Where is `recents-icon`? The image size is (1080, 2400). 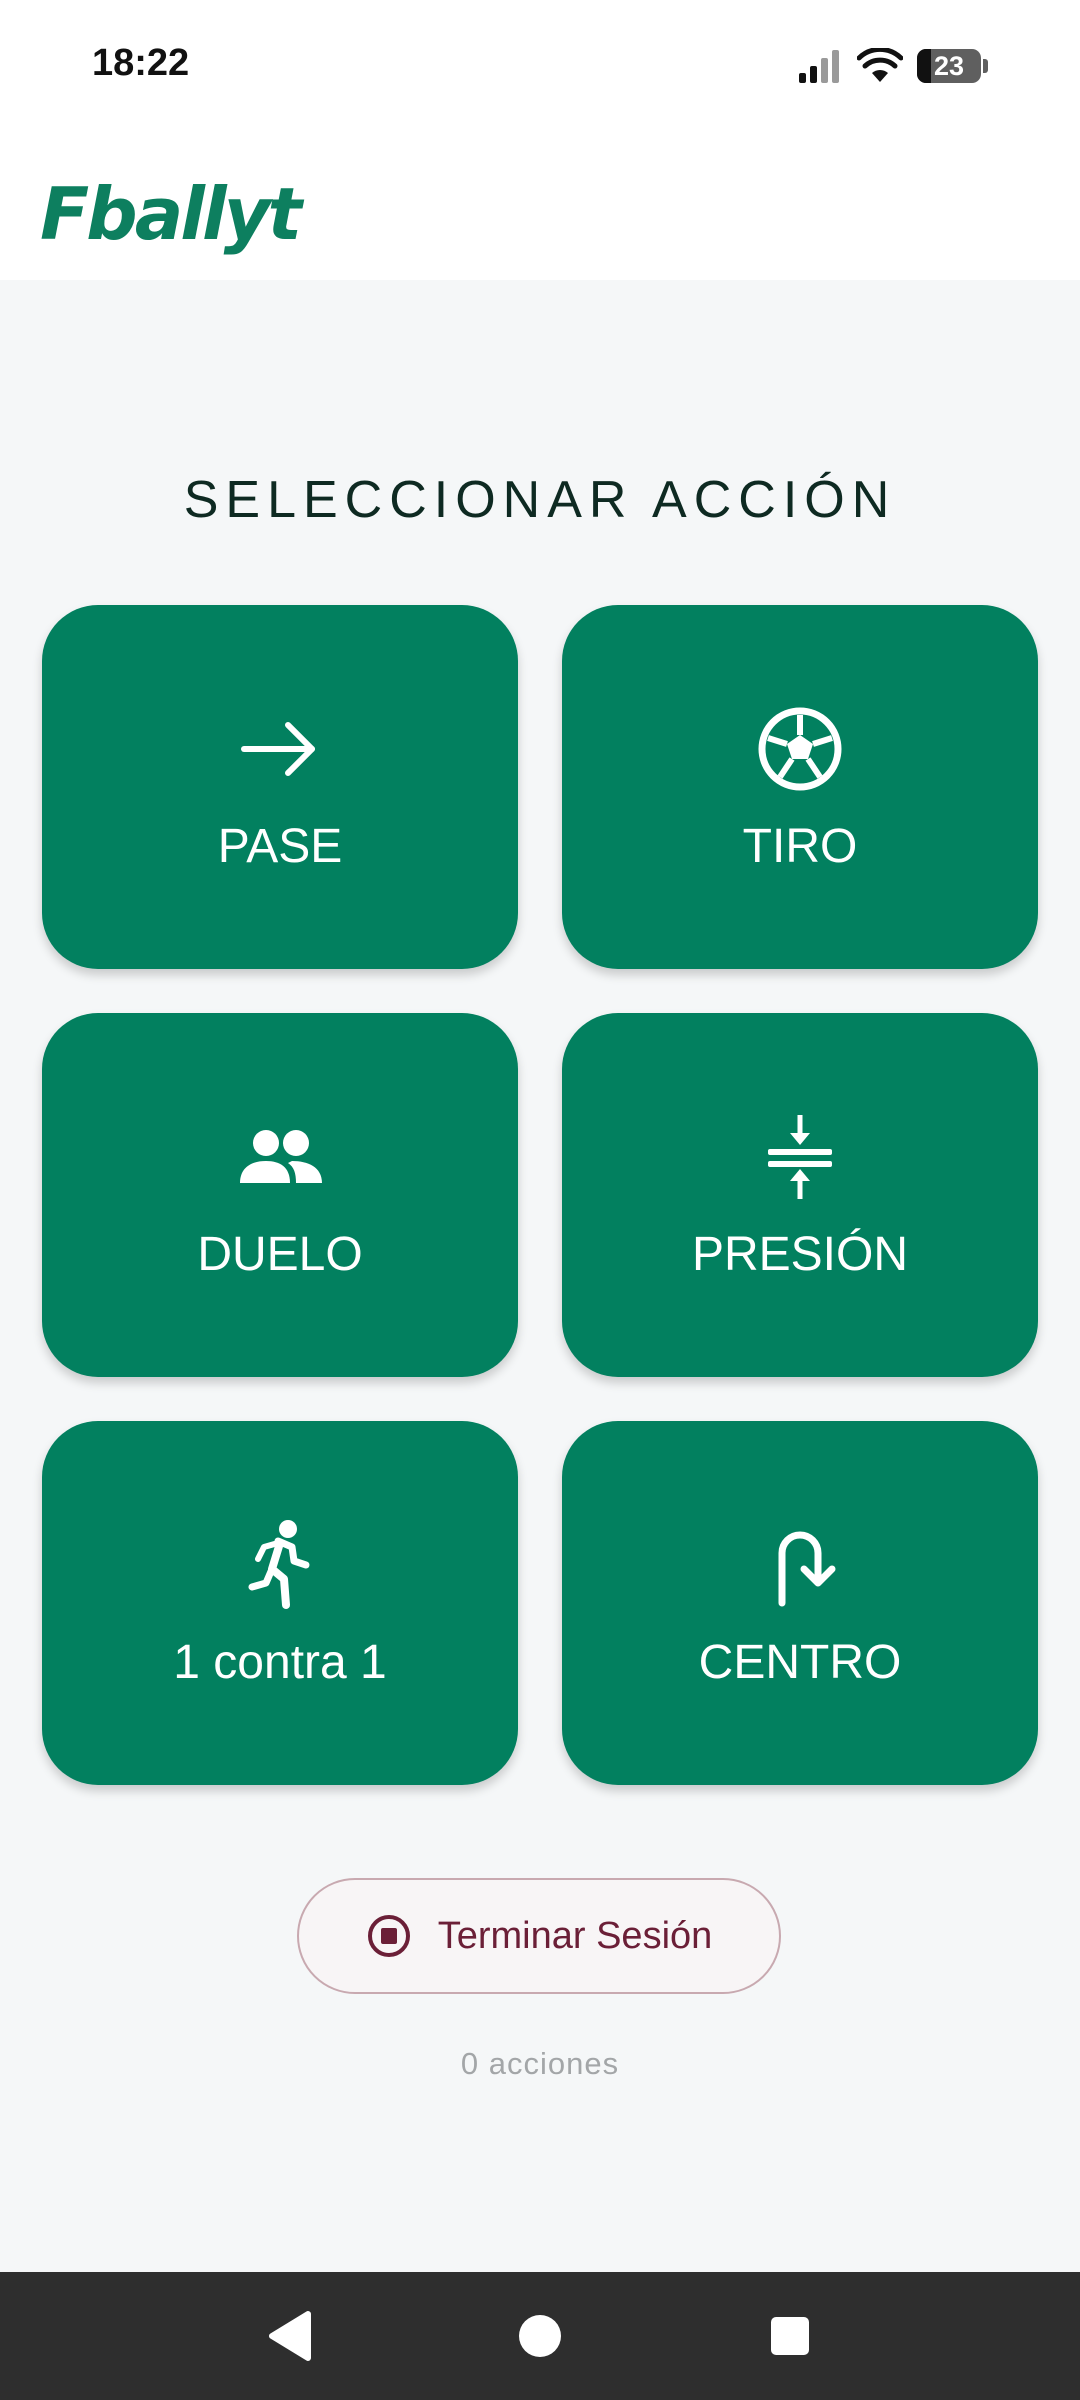
recents-icon is located at coordinates (790, 2336).